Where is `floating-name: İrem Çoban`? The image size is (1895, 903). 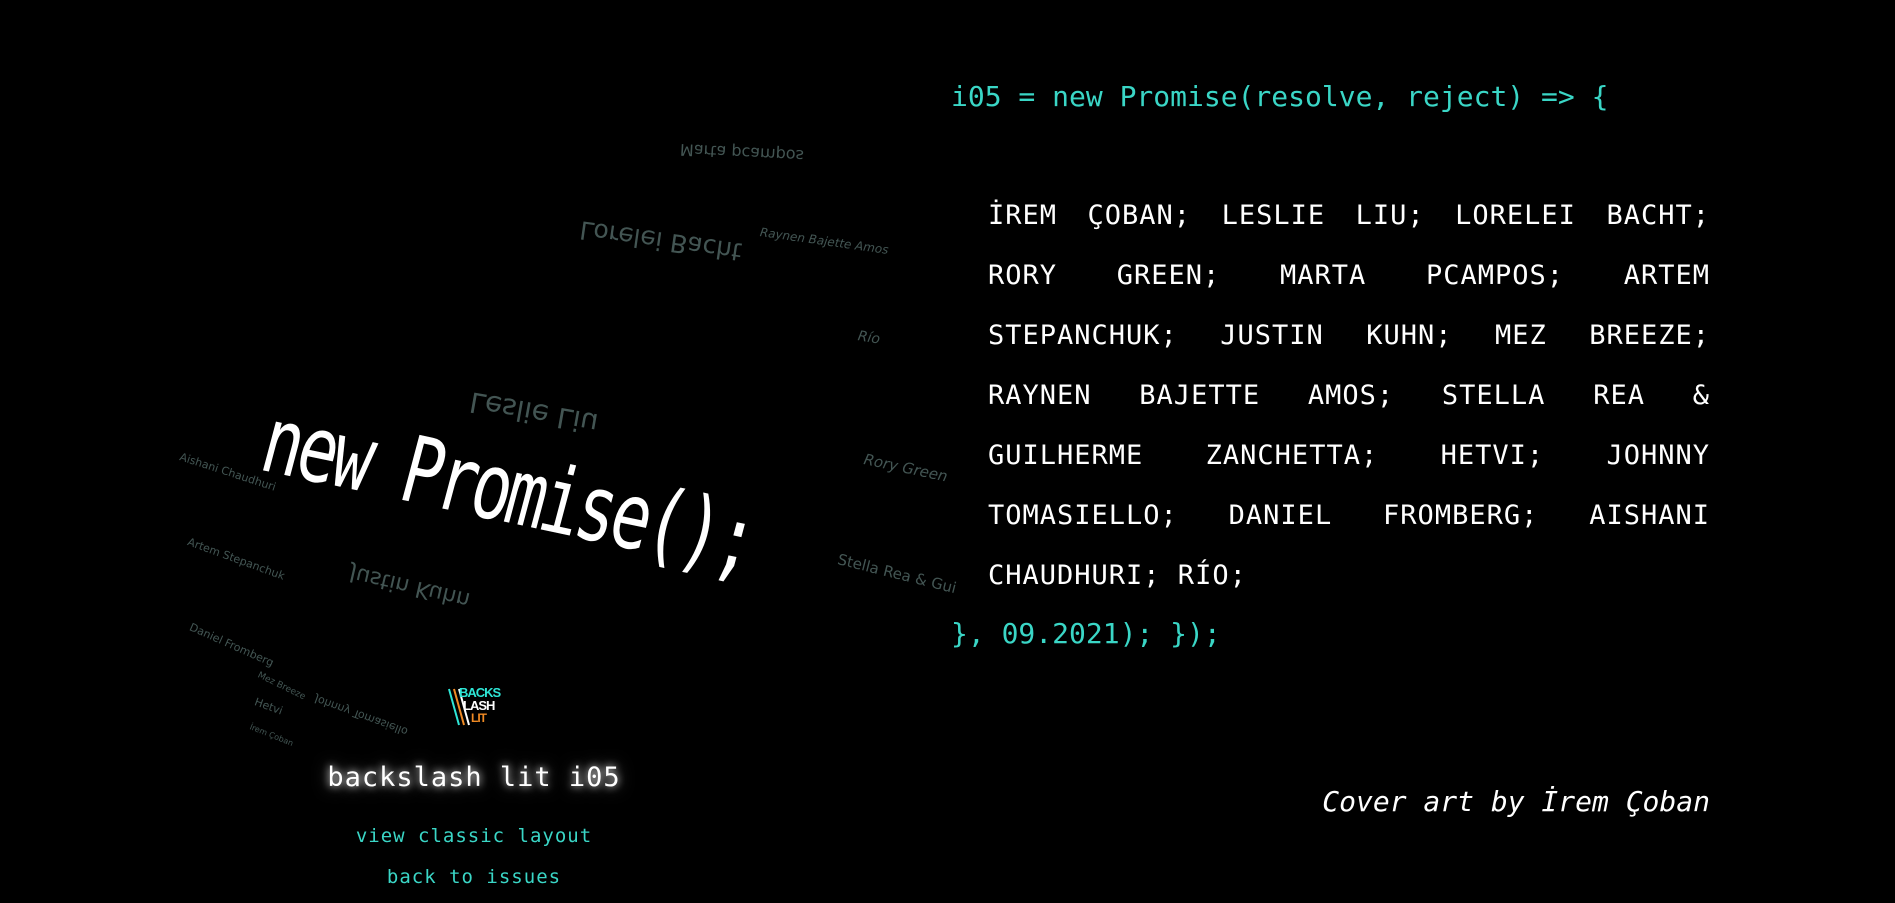
floating-name: İrem Çoban is located at coordinates (271, 735).